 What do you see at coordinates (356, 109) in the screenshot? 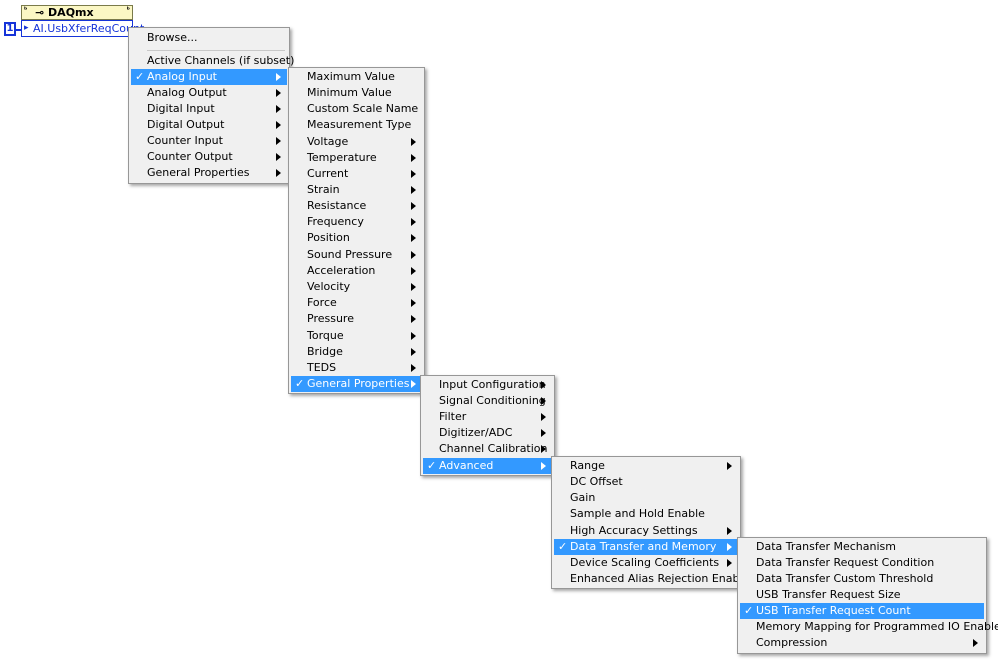
I see `menu-item-custom-scale-name: Custom Scale Name` at bounding box center [356, 109].